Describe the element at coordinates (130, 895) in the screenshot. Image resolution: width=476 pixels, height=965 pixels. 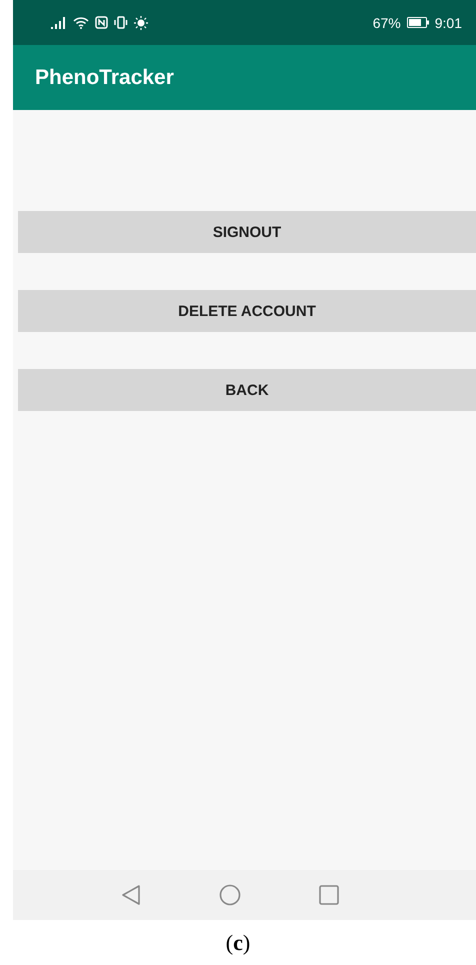
I see `back-icon` at that location.